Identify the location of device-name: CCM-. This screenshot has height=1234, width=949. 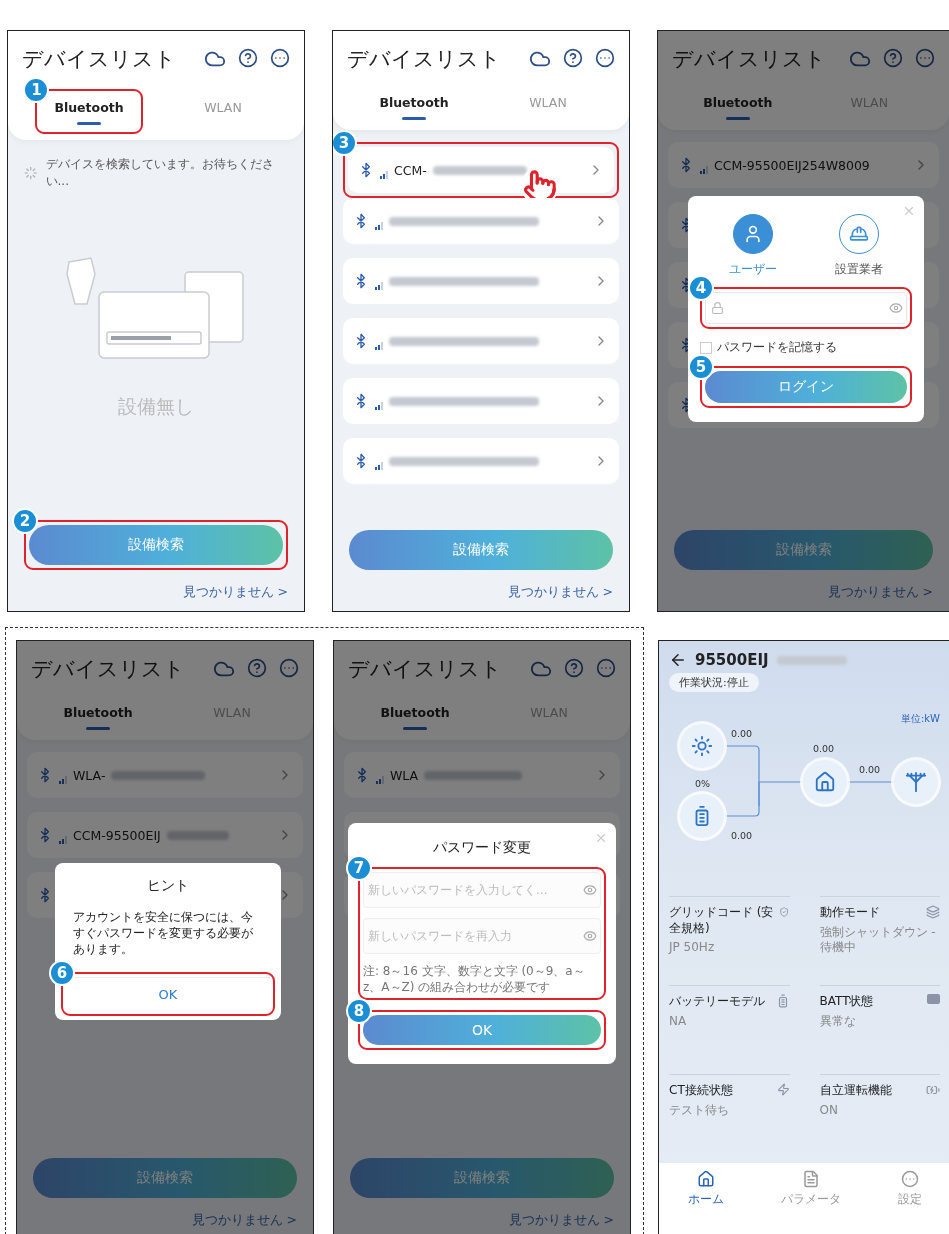
(410, 170).